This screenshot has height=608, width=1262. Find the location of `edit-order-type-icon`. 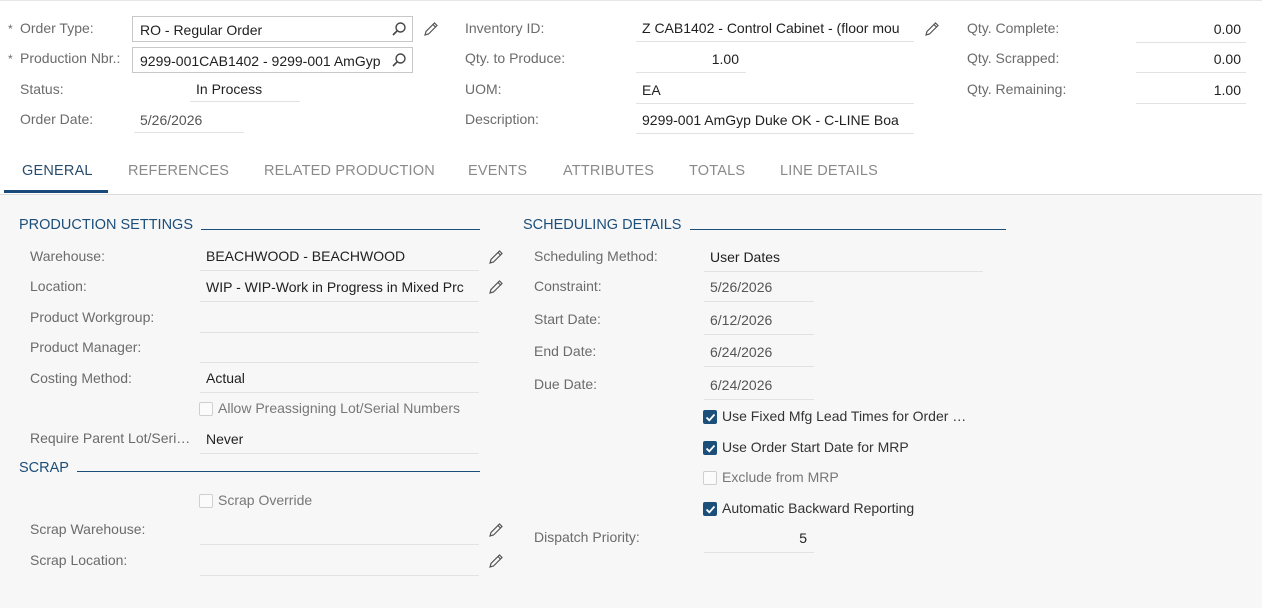

edit-order-type-icon is located at coordinates (431, 29).